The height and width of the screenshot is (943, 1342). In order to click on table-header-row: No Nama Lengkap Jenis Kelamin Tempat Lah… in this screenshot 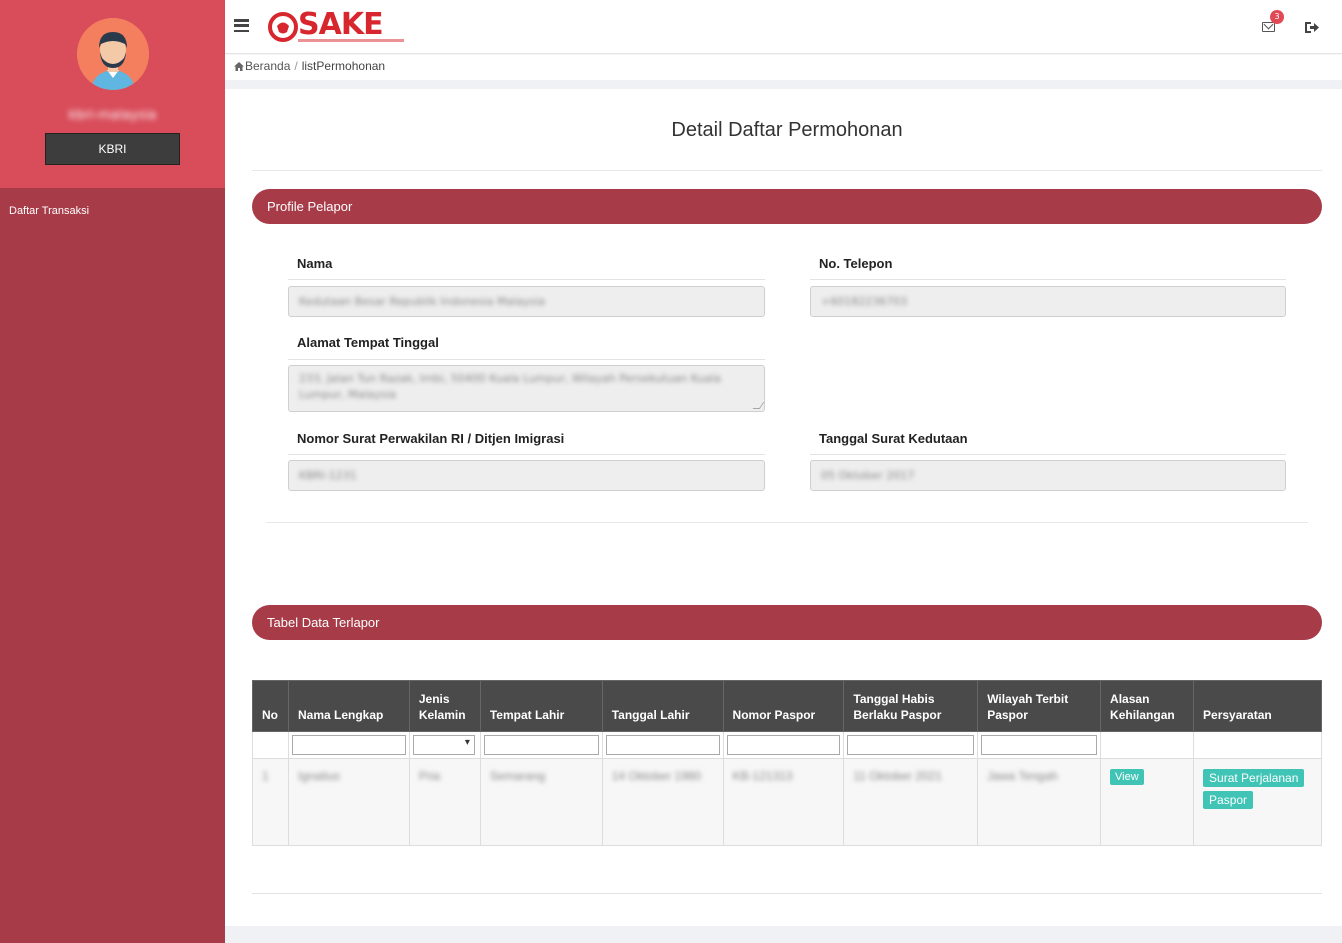, I will do `click(787, 706)`.